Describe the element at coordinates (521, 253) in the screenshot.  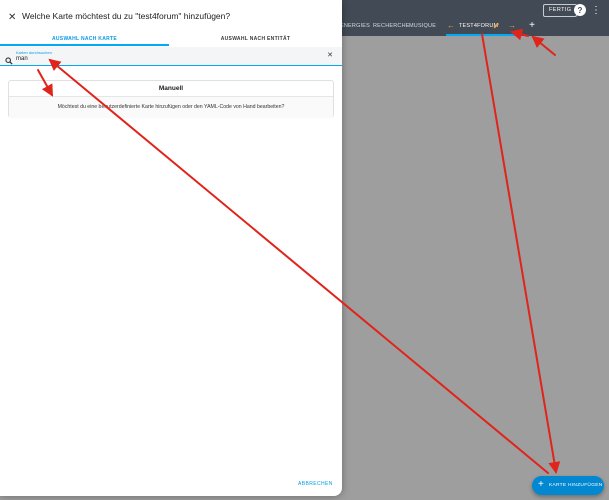
I see `arrow-tab-to-fab` at that location.